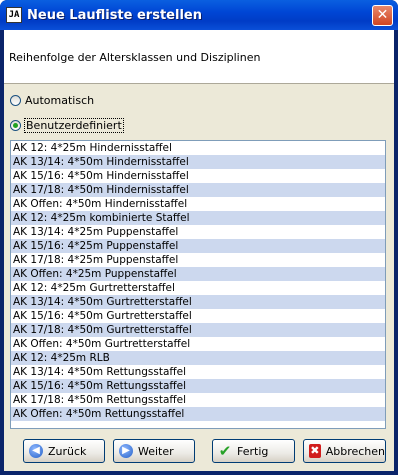  What do you see at coordinates (74, 125) in the screenshot?
I see `radio-custom-label: Benutzerdefiniert` at bounding box center [74, 125].